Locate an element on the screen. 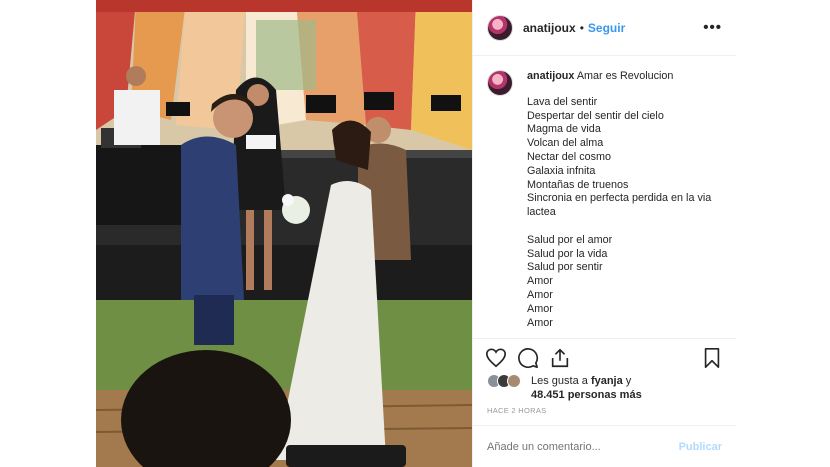 The width and height of the screenshot is (830, 467). liker-avatars is located at coordinates (507, 382).